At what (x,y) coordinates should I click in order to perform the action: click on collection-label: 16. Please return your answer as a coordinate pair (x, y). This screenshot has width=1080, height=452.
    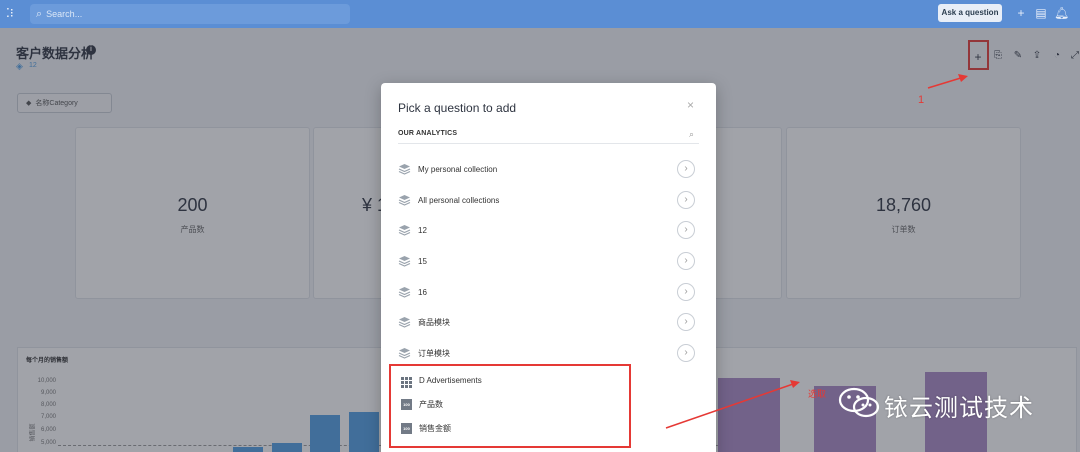
    Looking at the image, I should click on (422, 292).